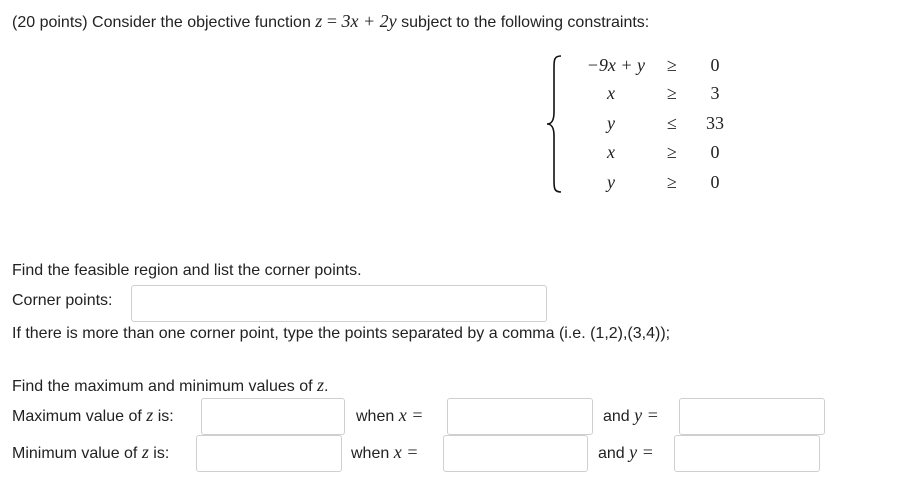 The height and width of the screenshot is (480, 924). Describe the element at coordinates (715, 93) in the screenshot. I see `constraint-2-rhs: 3` at that location.